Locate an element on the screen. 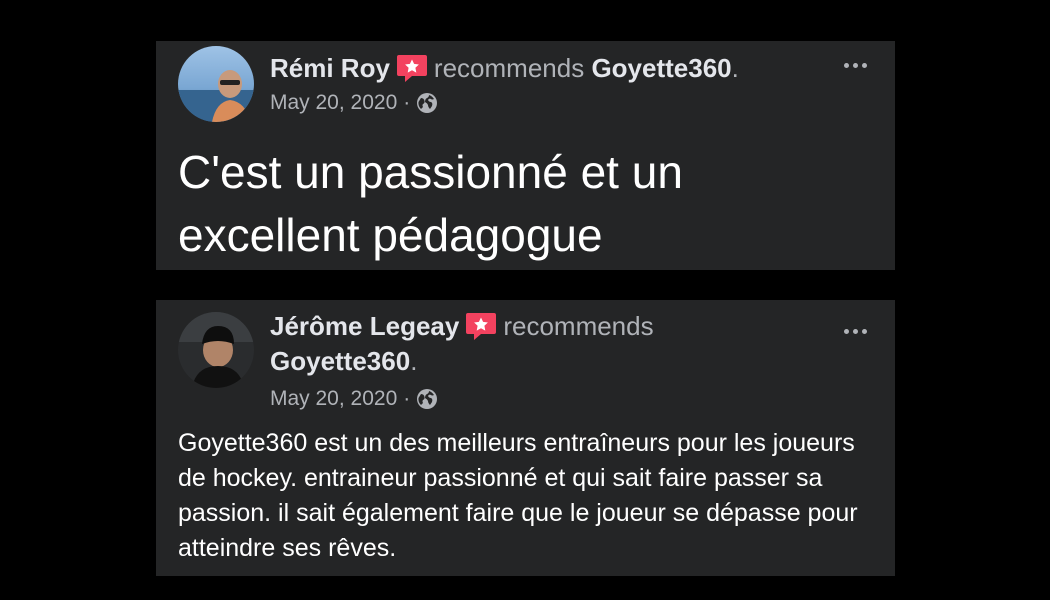 The image size is (1050, 600). review-headline: Rémi Roy recommends Goyette360. is located at coordinates (550, 68).